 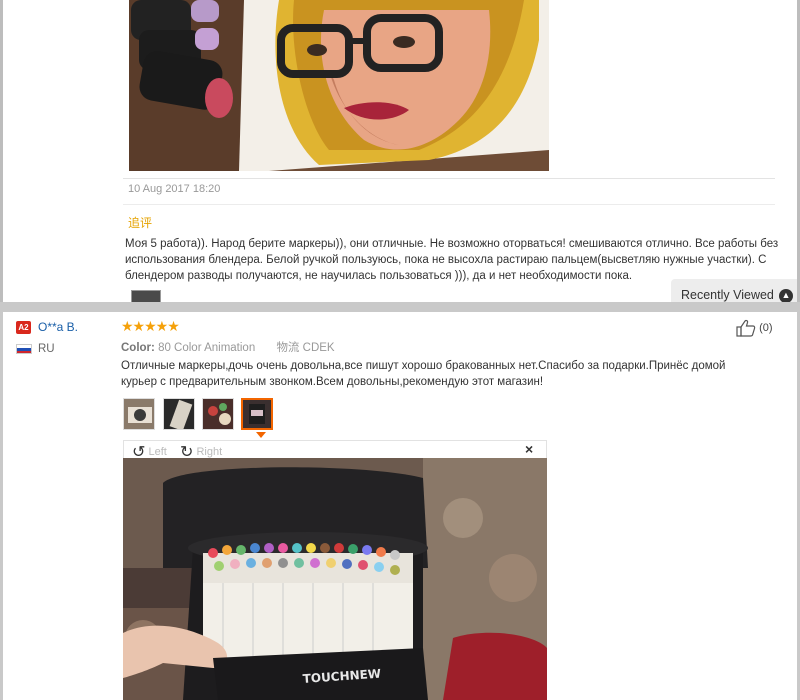 I want to click on reviewer-name: O**a B., so click(x=58, y=327).